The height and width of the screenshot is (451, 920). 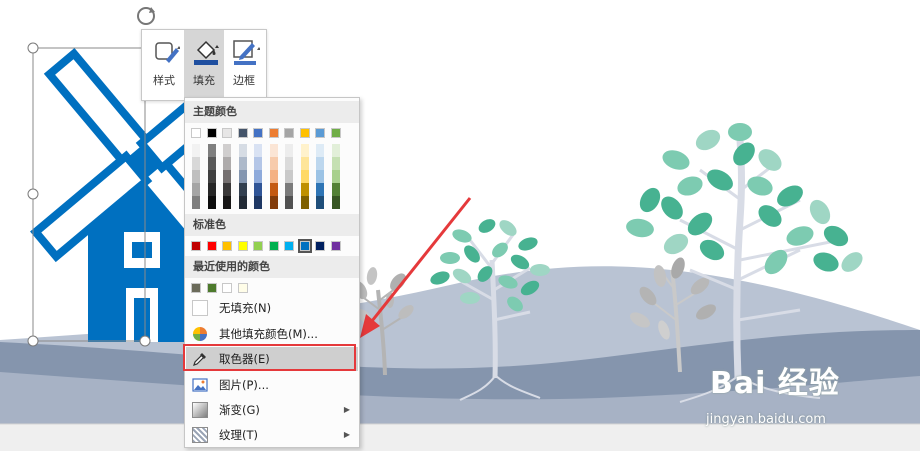 What do you see at coordinates (200, 308) in the screenshot?
I see `no-fill-swatch-icon` at bounding box center [200, 308].